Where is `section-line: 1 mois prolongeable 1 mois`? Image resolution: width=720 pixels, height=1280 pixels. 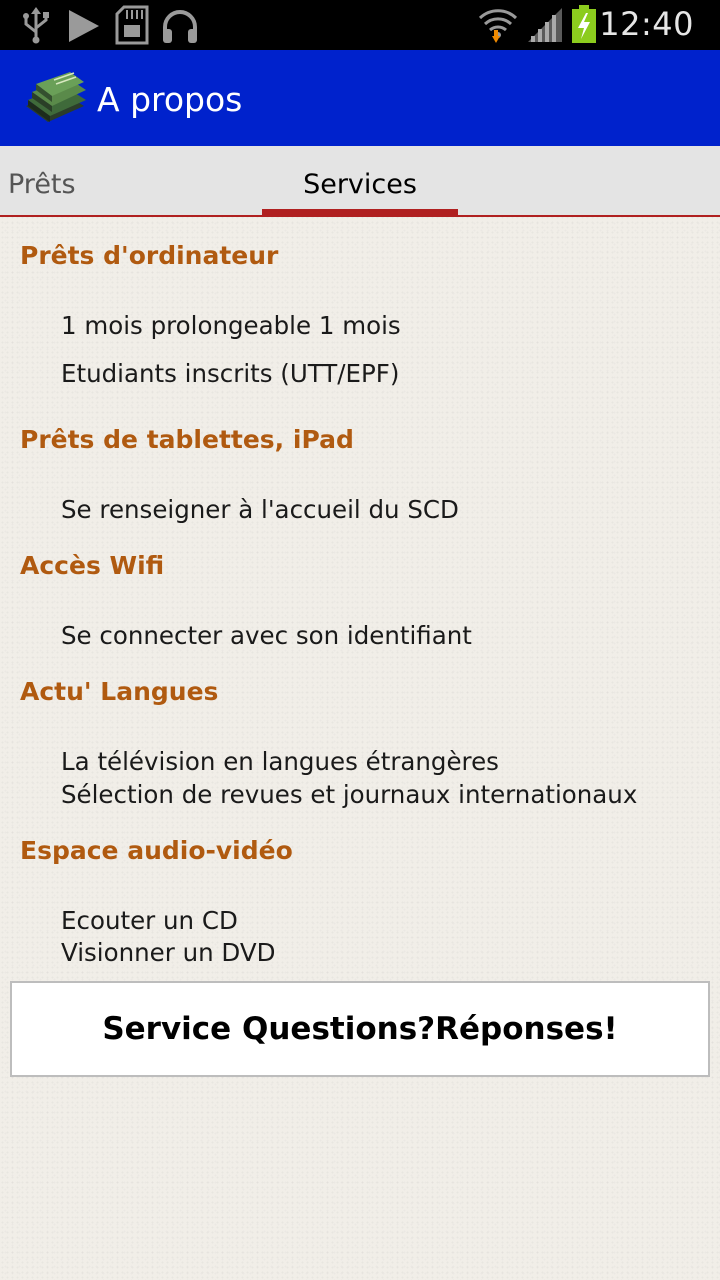
section-line: 1 mois prolongeable 1 mois is located at coordinates (231, 325).